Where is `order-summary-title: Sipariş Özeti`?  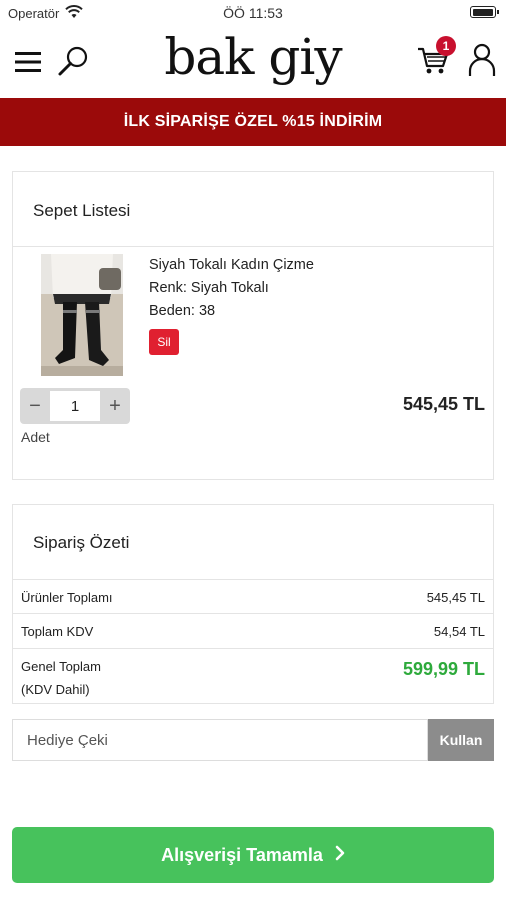 order-summary-title: Sipariş Özeti is located at coordinates (81, 542).